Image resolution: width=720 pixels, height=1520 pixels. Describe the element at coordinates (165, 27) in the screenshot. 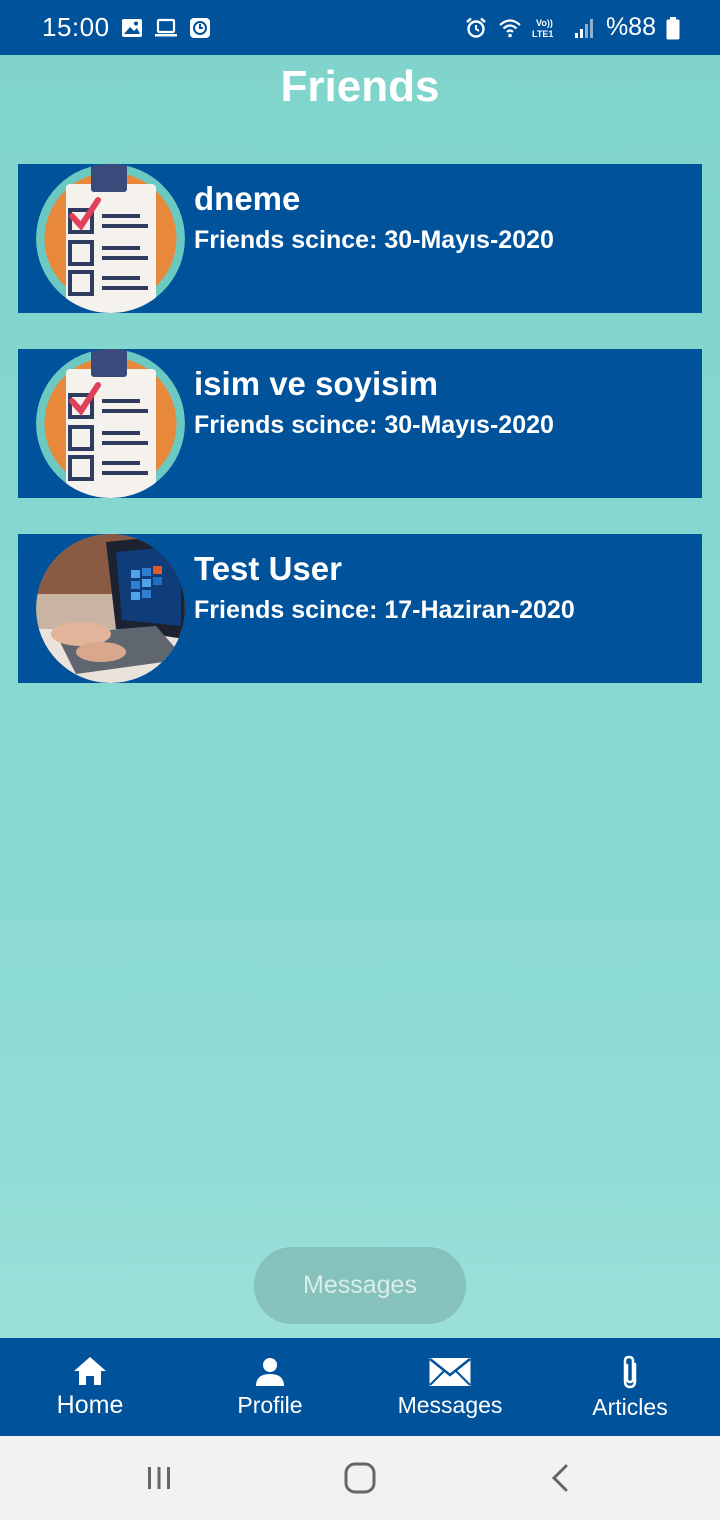

I see `laptop-icon` at that location.